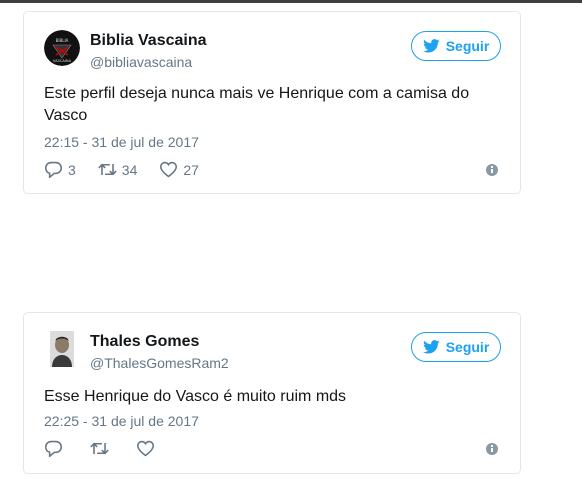  I want to click on timestamp: 22:15 - 31 de jul de 2017, so click(121, 142).